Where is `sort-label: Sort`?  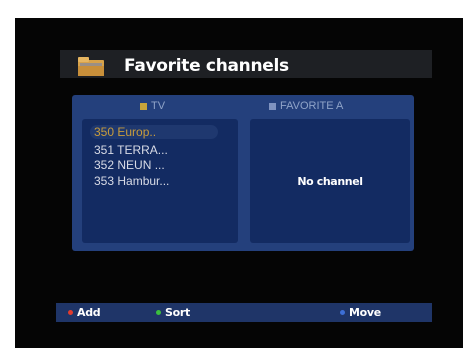 sort-label: Sort is located at coordinates (177, 312).